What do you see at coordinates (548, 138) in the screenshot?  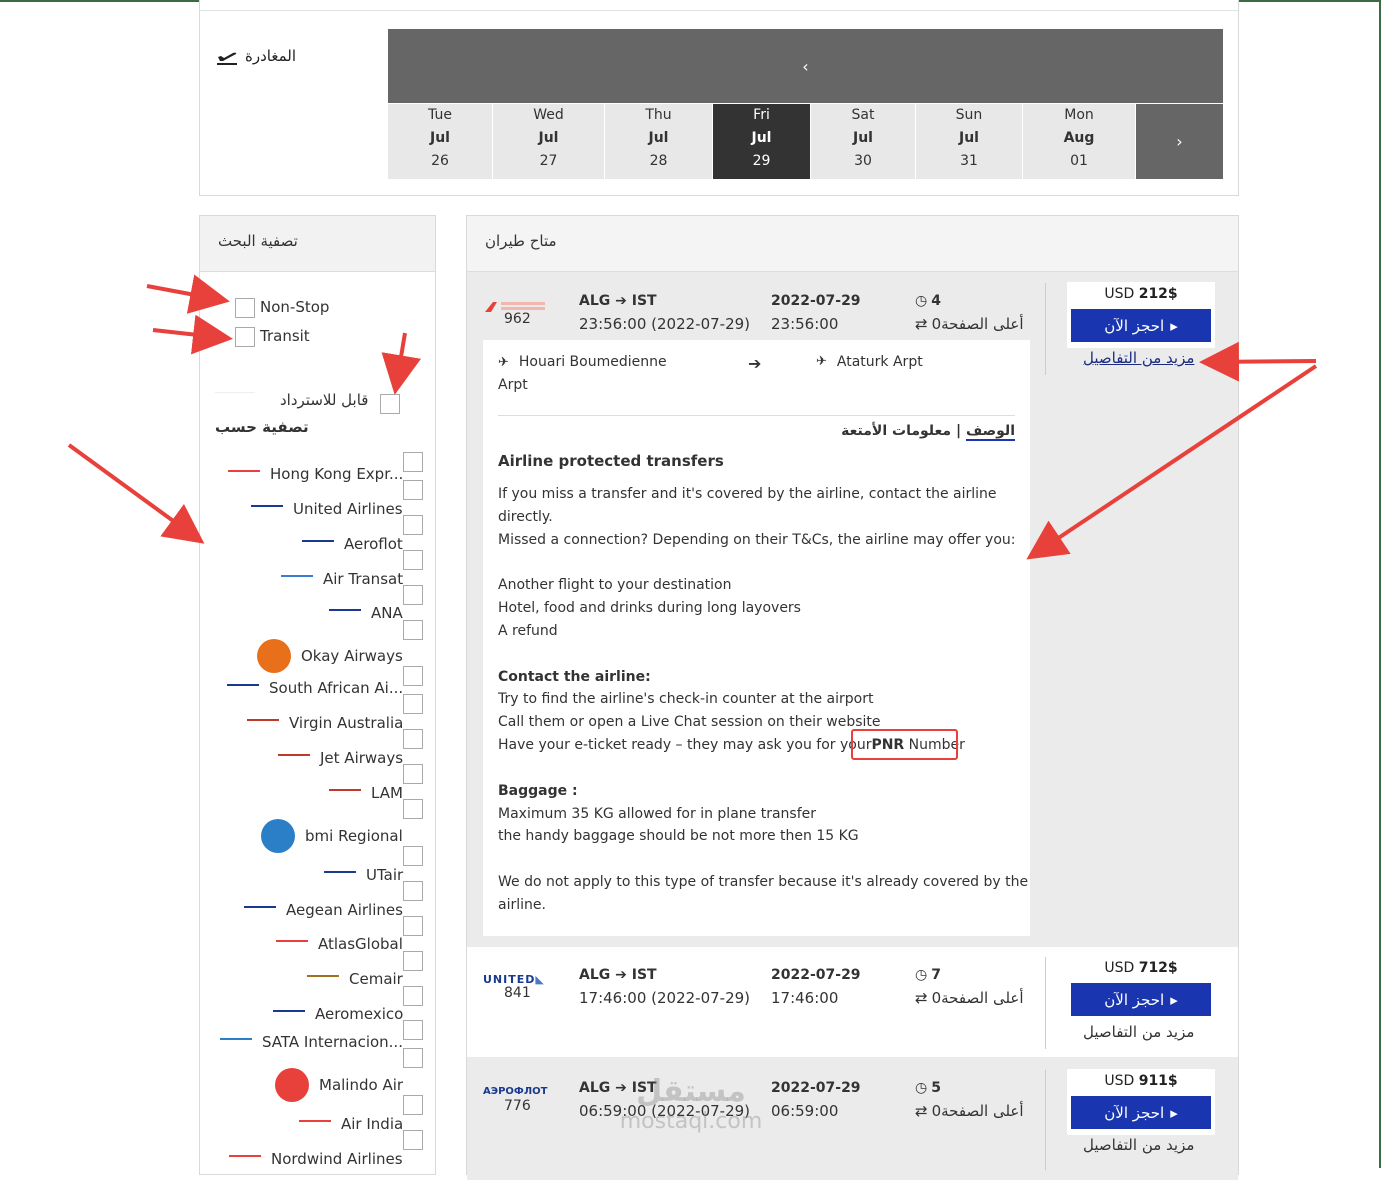 I see `day-month: Jul` at bounding box center [548, 138].